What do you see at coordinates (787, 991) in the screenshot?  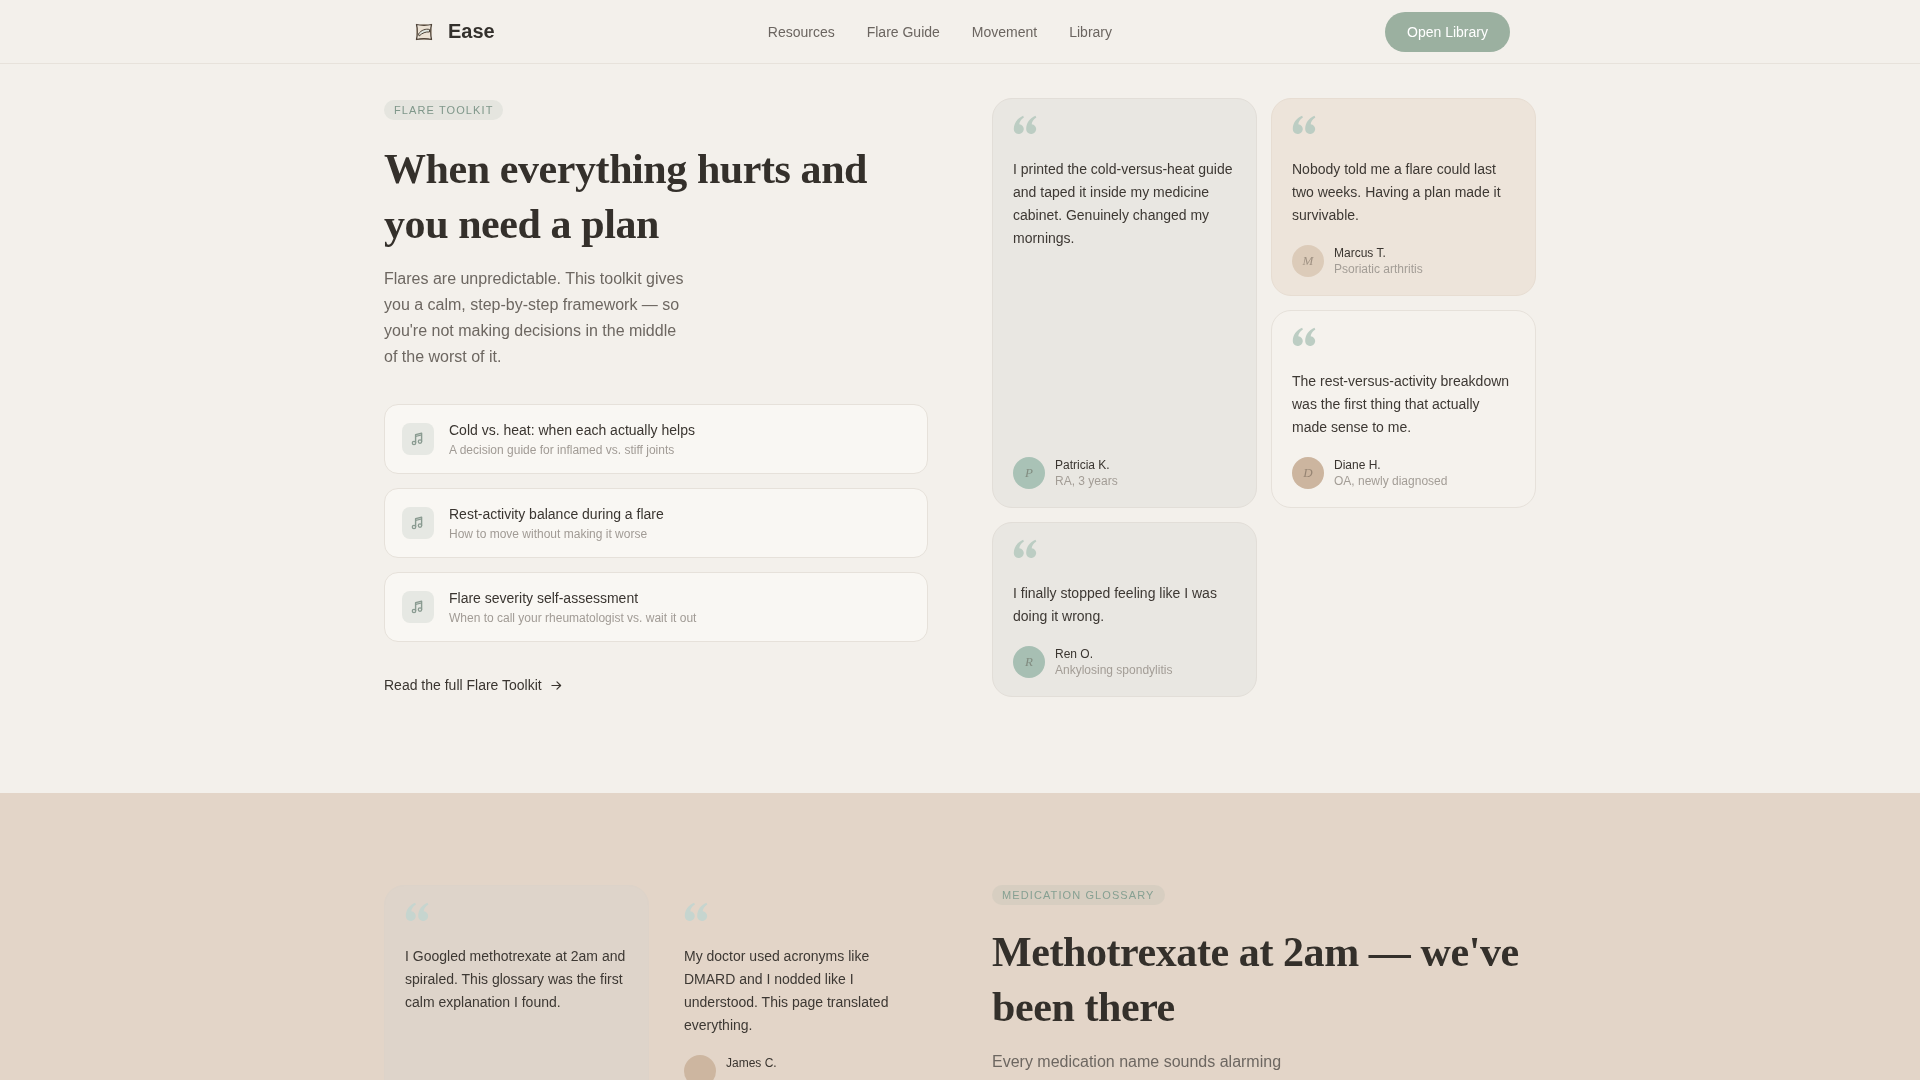 I see `testimonial-quote: My doctor used acronyms like DMARD and I nodded like I understood. This page translated everything.` at bounding box center [787, 991].